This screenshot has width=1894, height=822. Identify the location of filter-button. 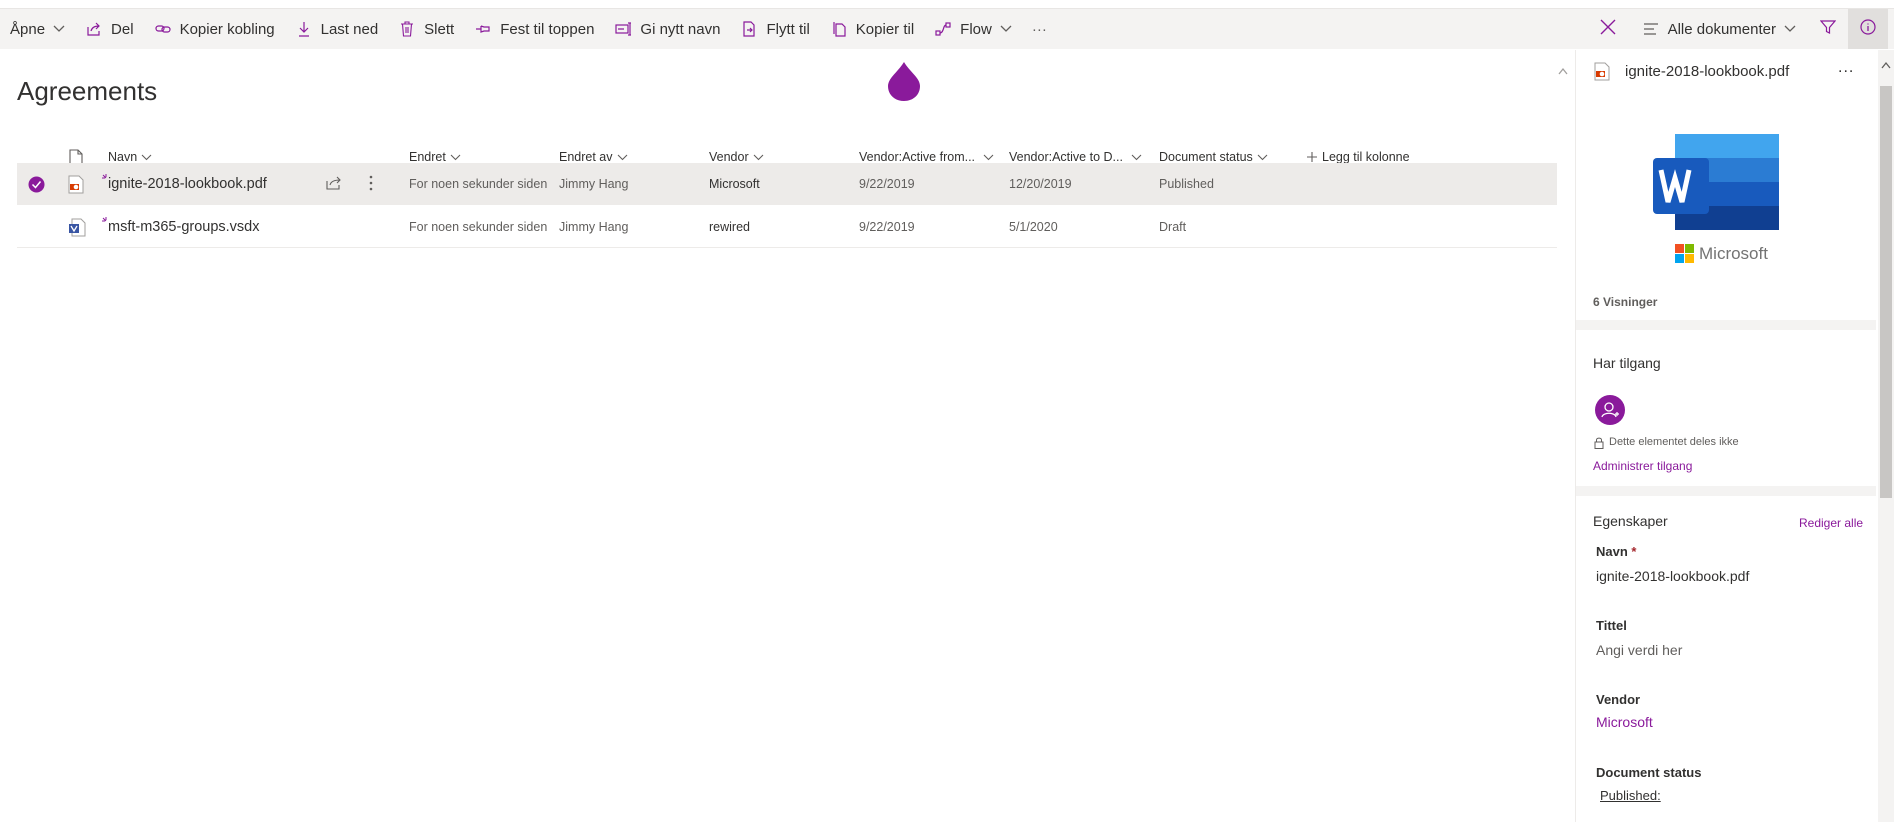
(1828, 29).